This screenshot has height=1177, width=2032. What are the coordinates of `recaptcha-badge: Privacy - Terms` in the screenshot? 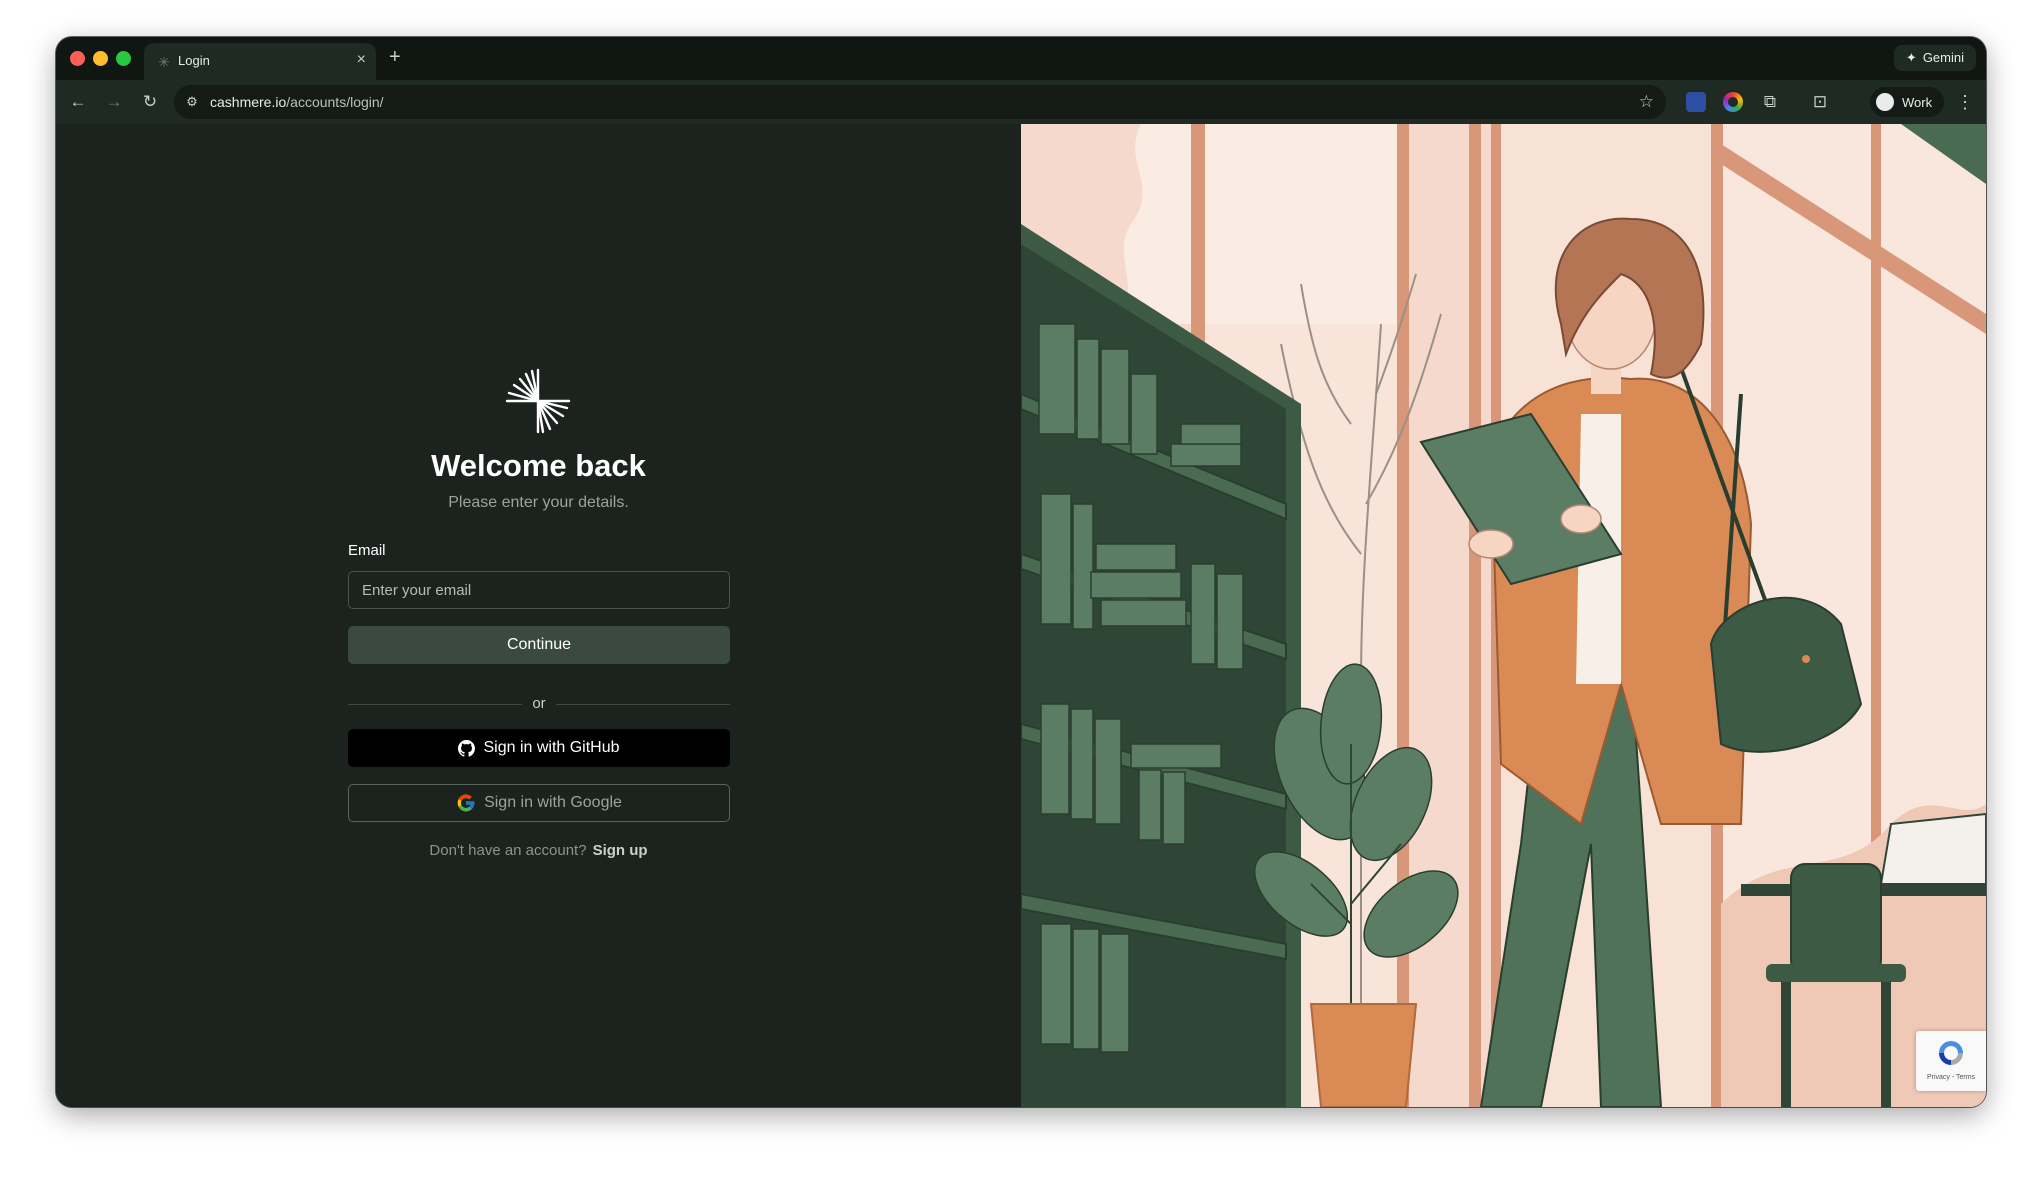 It's located at (1951, 1061).